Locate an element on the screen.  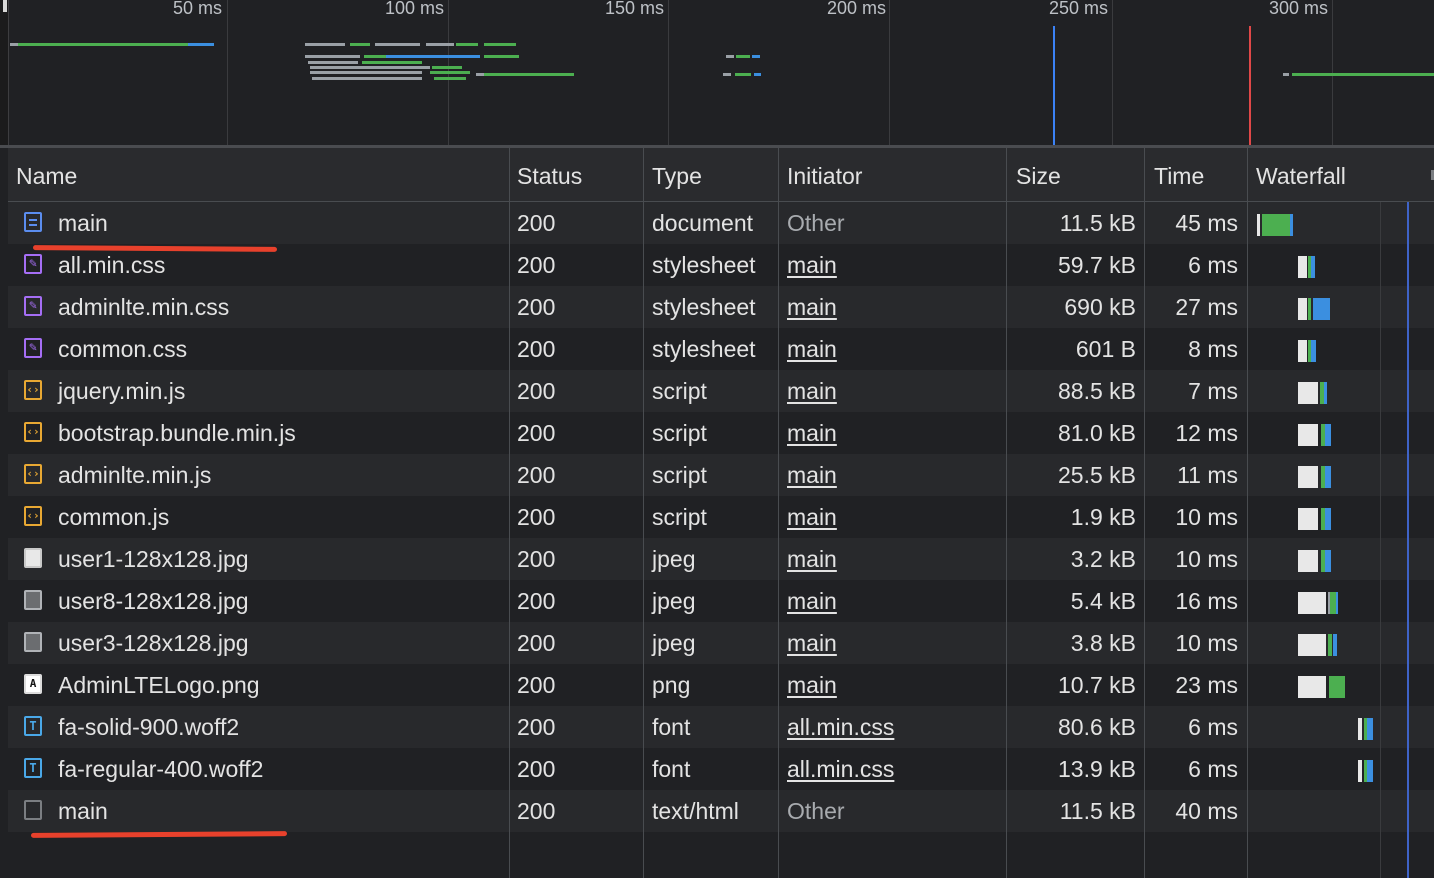
row-name: user8-128x128.jpg is located at coordinates (153, 601).